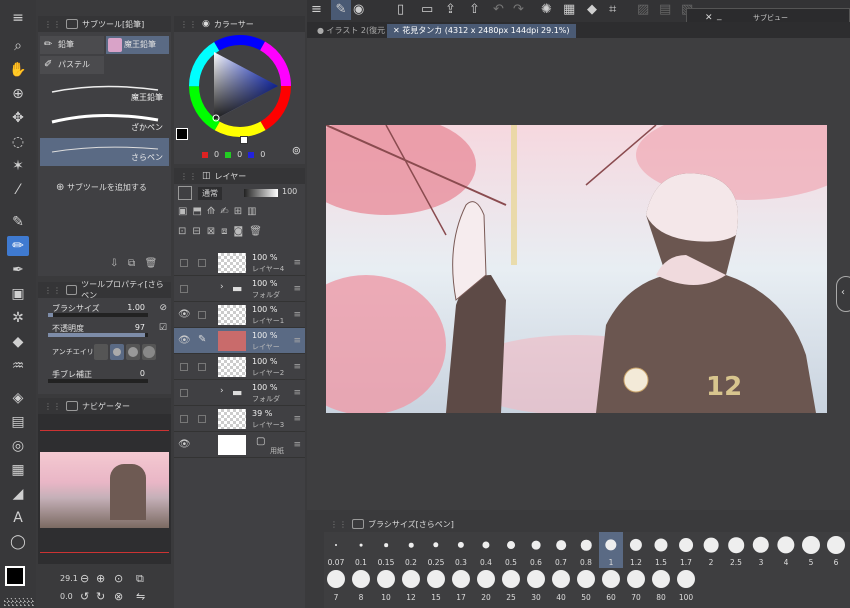 The image size is (850, 608). I want to click on brushsize-tab-label: ブラシサイズ[さらペン], so click(411, 524).